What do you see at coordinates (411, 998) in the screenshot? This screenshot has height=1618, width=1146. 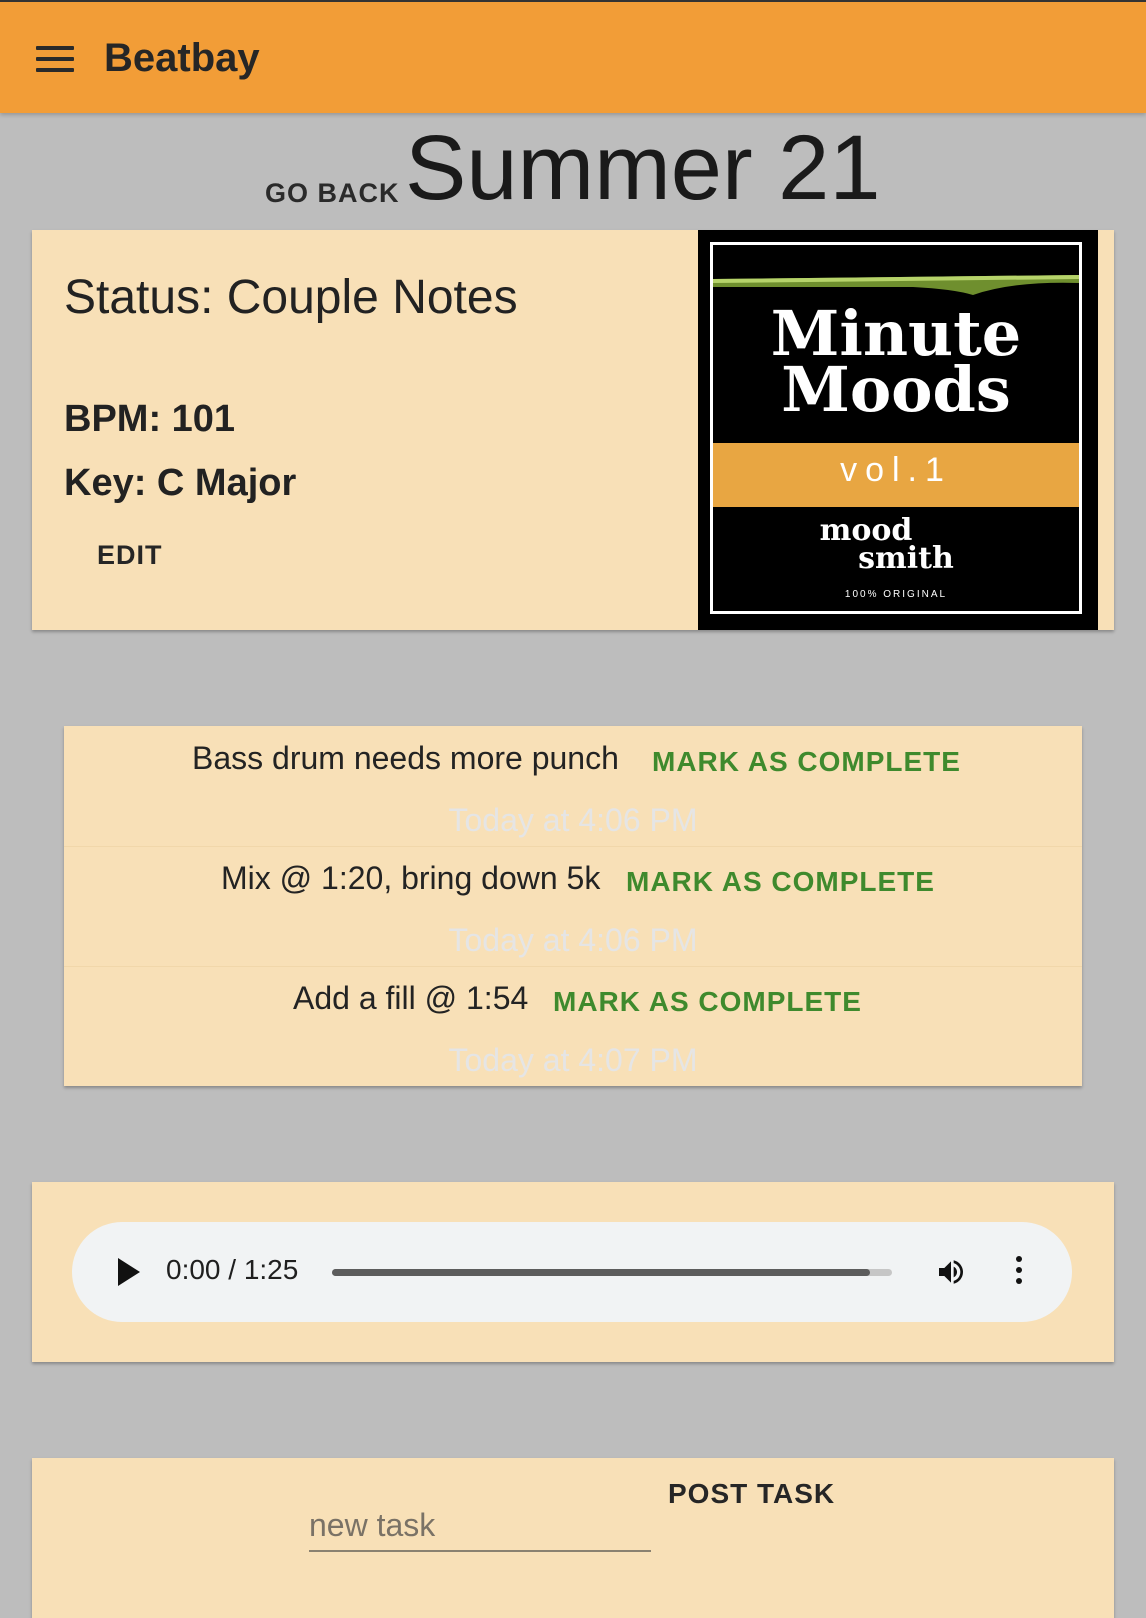 I see `task-text: Add a fill @ 1:54` at bounding box center [411, 998].